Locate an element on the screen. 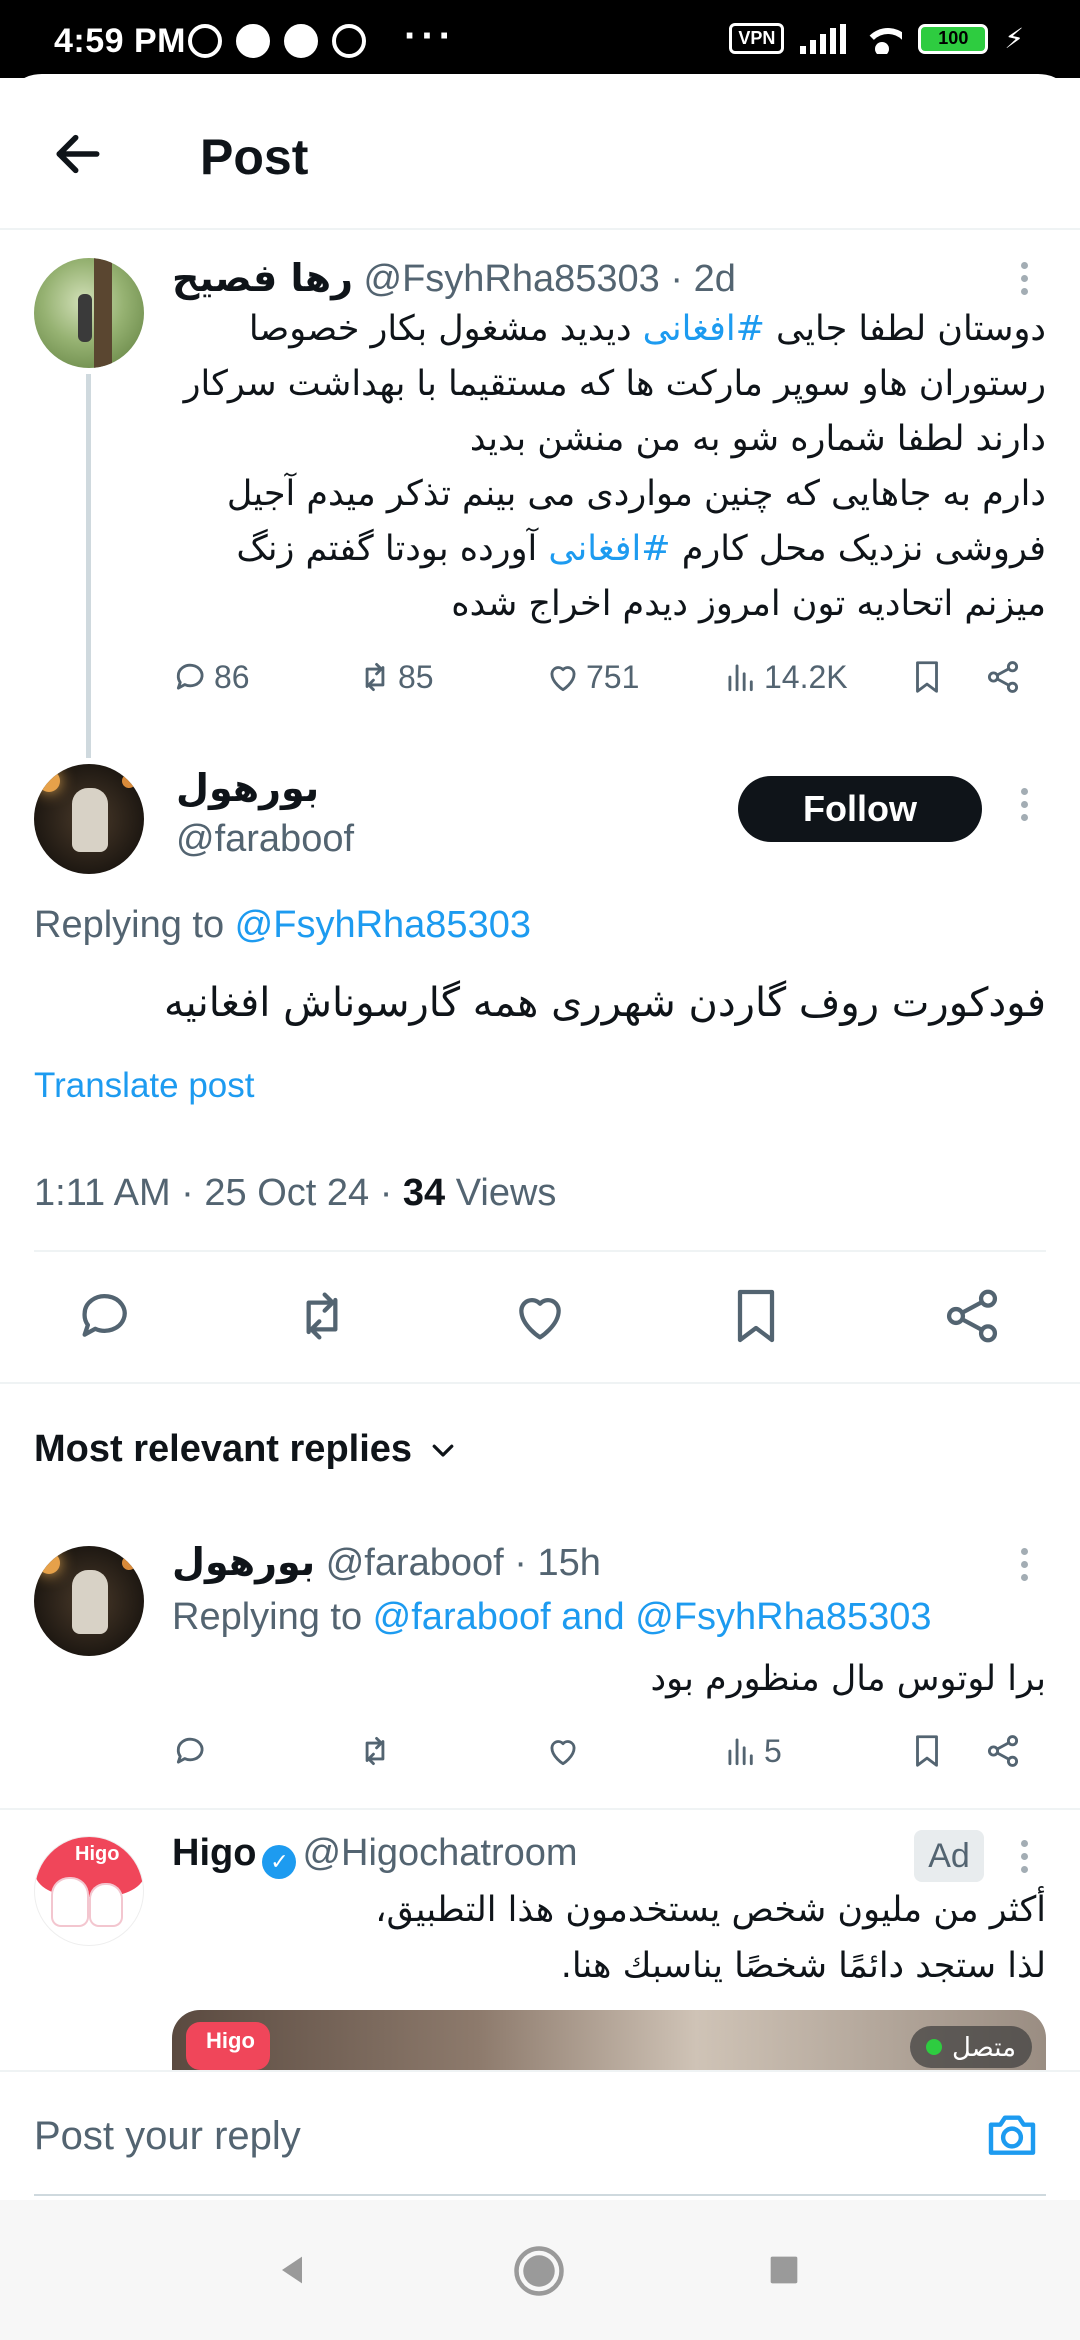 The image size is (1080, 2340). ad-badge: Ad is located at coordinates (949, 1856).